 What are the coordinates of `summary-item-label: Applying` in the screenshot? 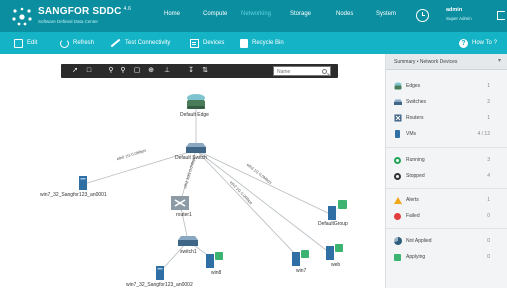 It's located at (416, 257).